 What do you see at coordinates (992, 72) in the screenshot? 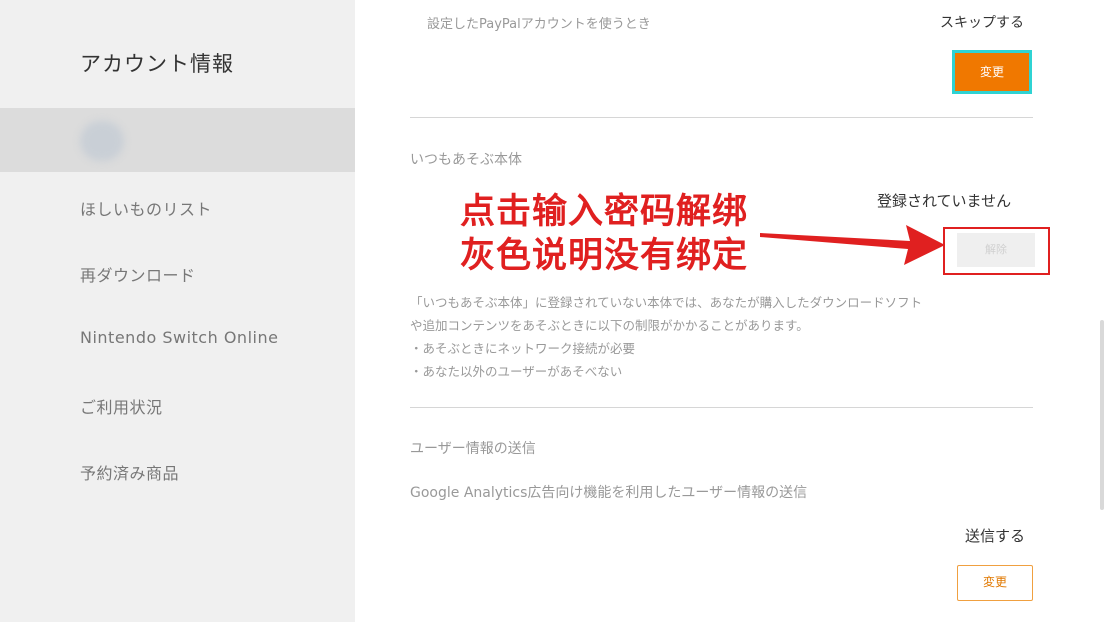
I see `paypal-change-button: 変更` at bounding box center [992, 72].